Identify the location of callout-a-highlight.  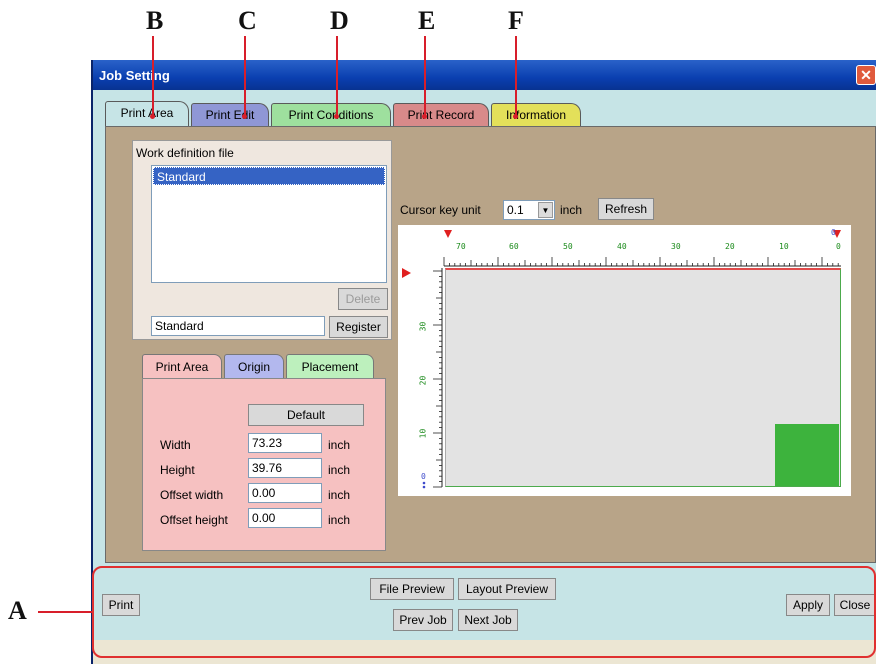
(484, 612).